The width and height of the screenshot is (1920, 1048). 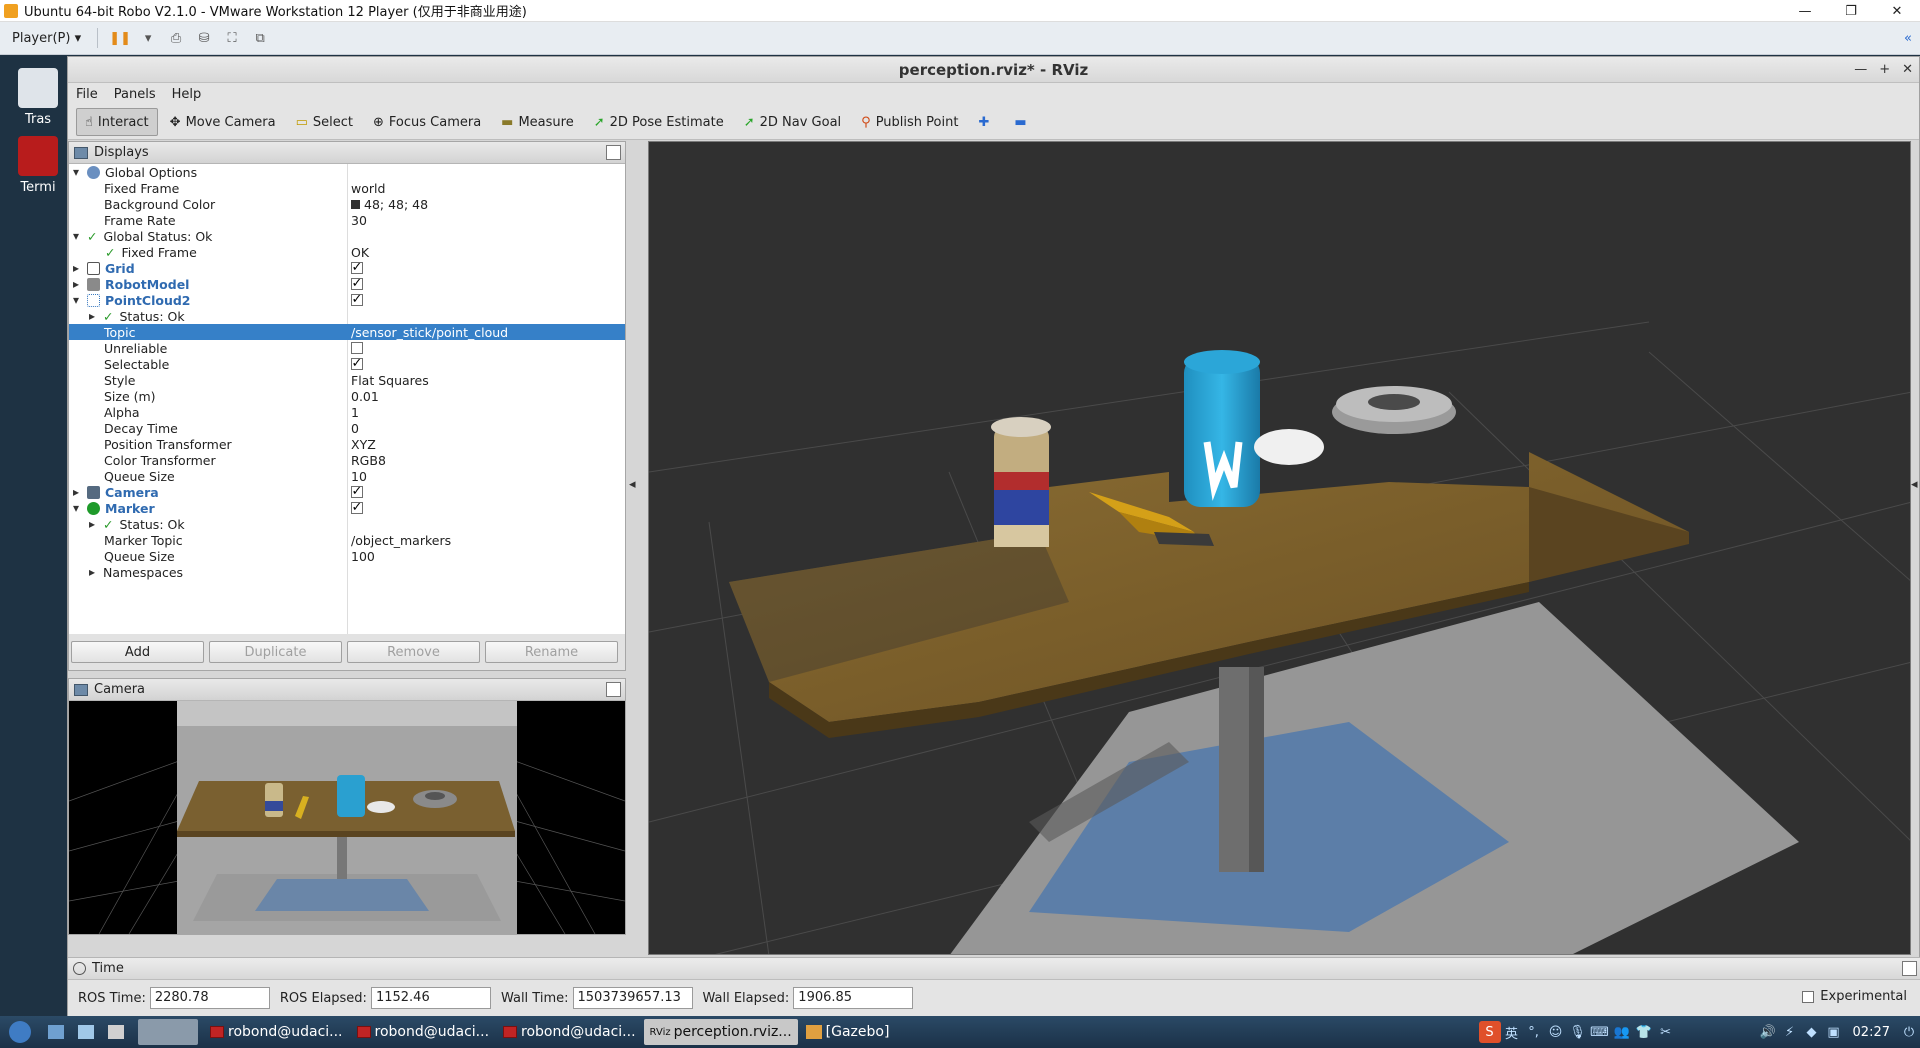 What do you see at coordinates (848, 1032) in the screenshot?
I see `taskbar-item-gazebo: [Gazebo]` at bounding box center [848, 1032].